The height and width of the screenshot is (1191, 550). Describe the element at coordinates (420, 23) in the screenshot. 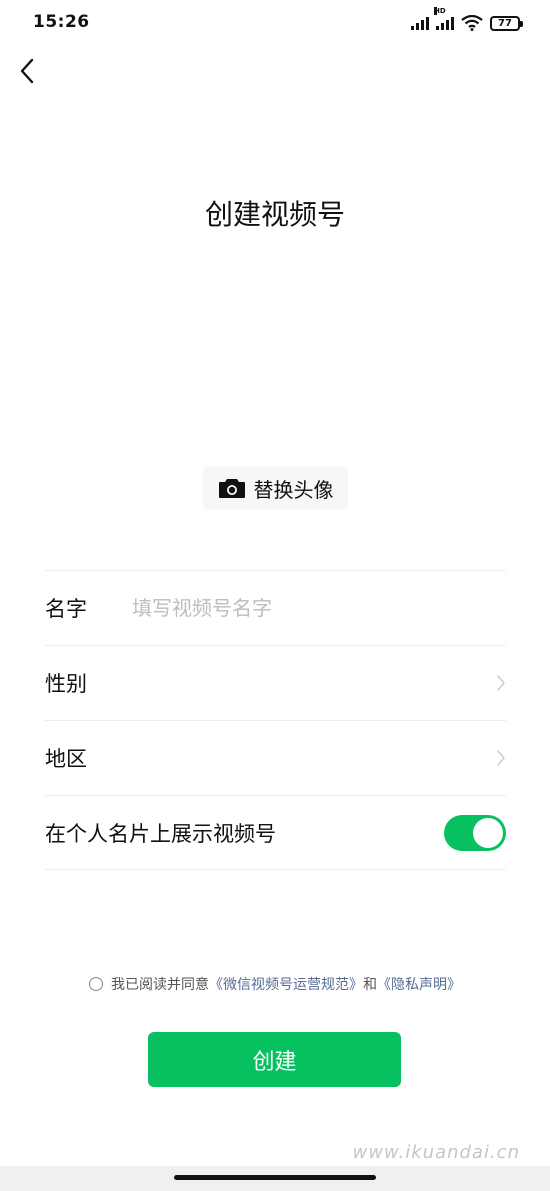

I see `signal-icon` at that location.